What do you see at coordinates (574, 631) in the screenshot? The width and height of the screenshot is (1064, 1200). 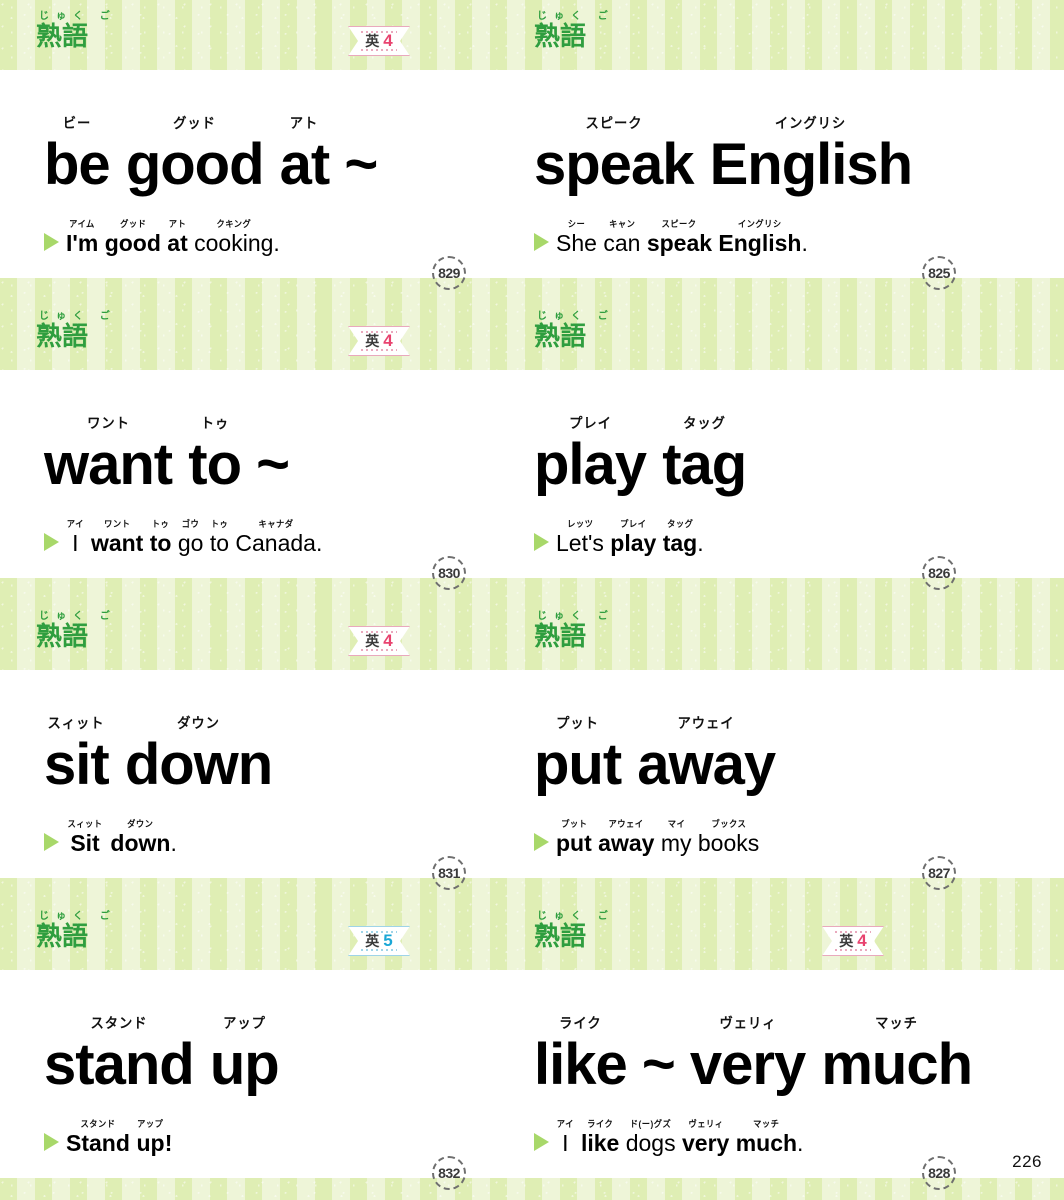 I see `category-label: じゅく ご熟語` at bounding box center [574, 631].